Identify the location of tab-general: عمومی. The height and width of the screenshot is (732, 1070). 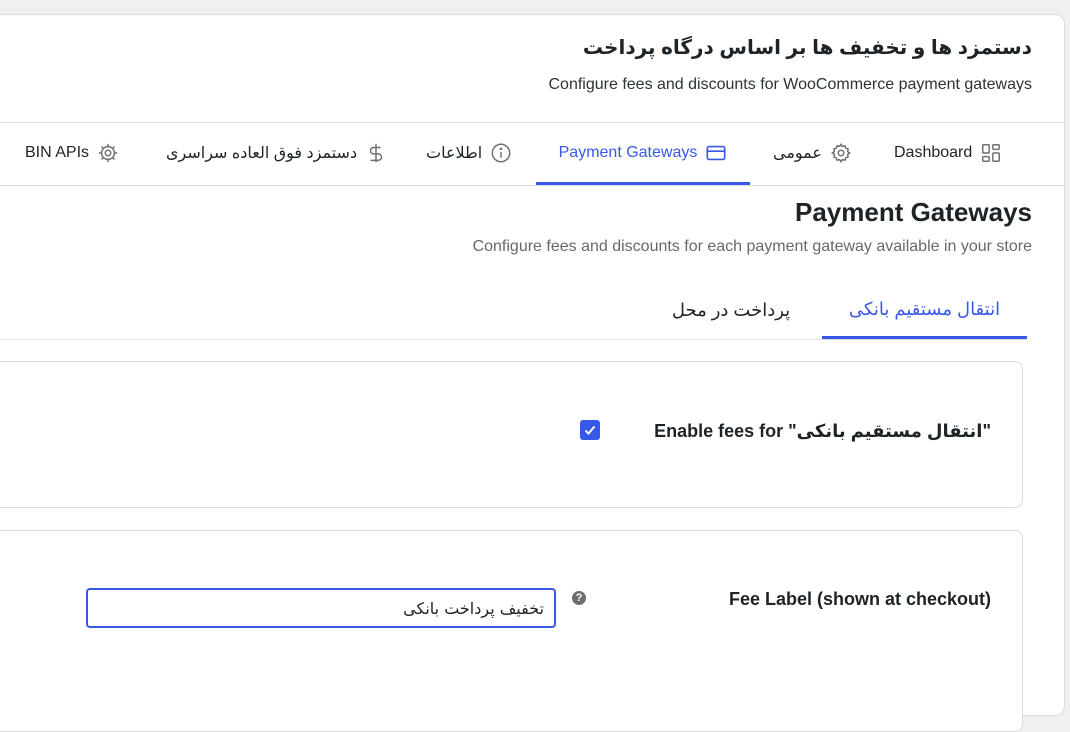
(812, 153).